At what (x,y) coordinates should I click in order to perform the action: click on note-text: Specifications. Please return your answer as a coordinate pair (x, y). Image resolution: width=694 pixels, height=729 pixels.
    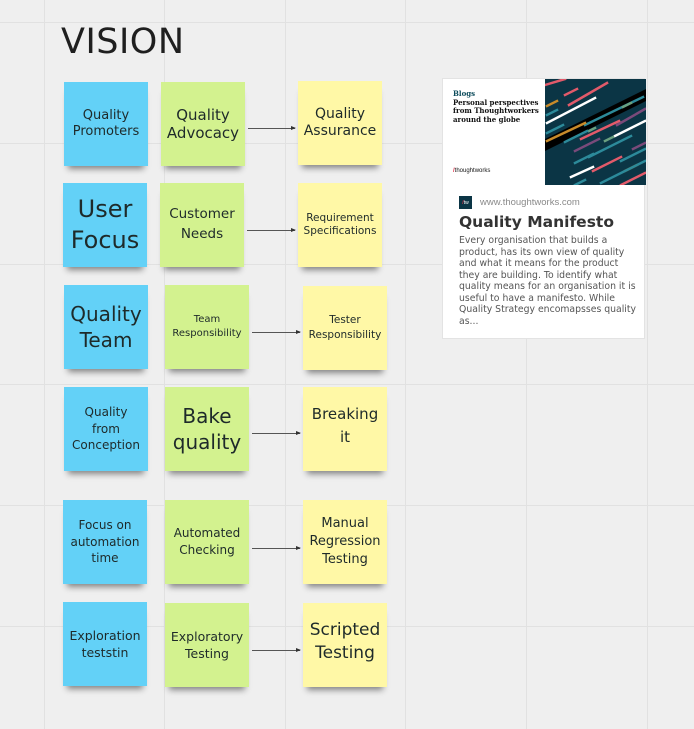
    Looking at the image, I should click on (340, 231).